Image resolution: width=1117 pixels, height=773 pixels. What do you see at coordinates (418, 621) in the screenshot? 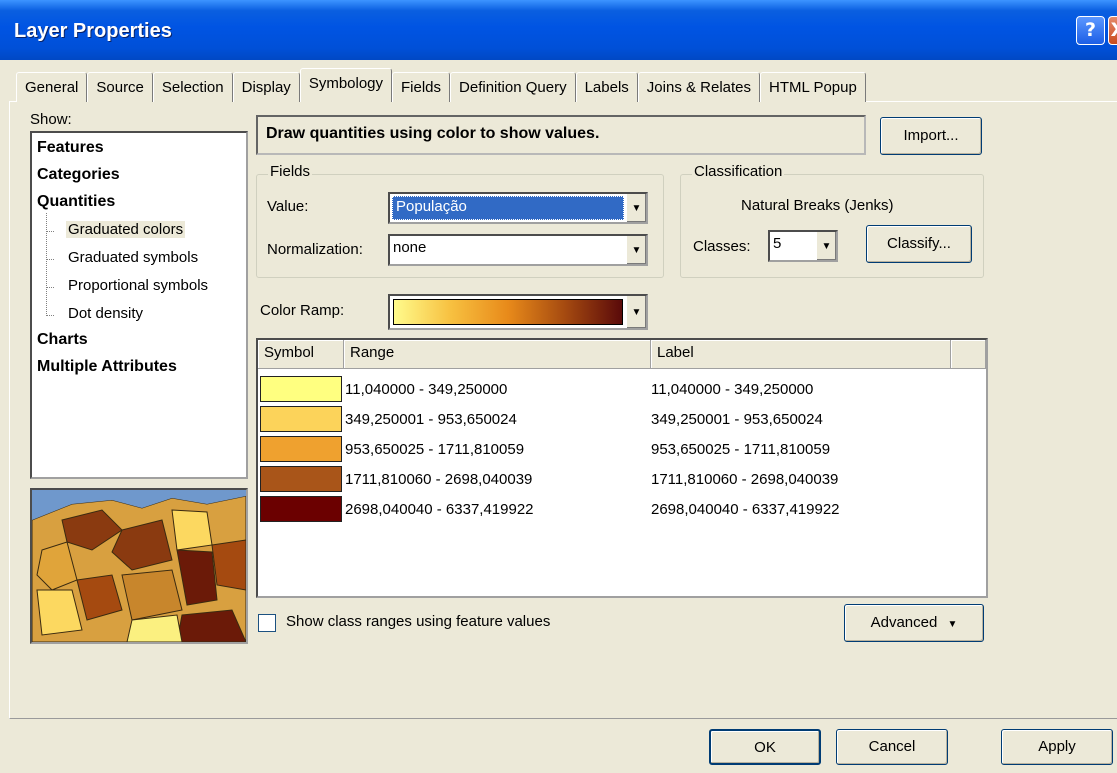
I see `show-class-ranges-label: Show class ranges using feature values` at bounding box center [418, 621].